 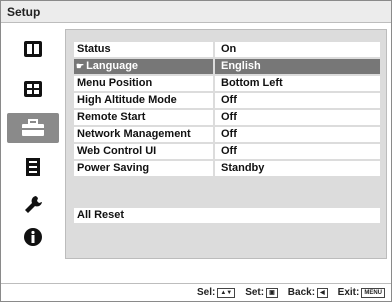 What do you see at coordinates (297, 168) in the screenshot?
I see `setting-value: Standby` at bounding box center [297, 168].